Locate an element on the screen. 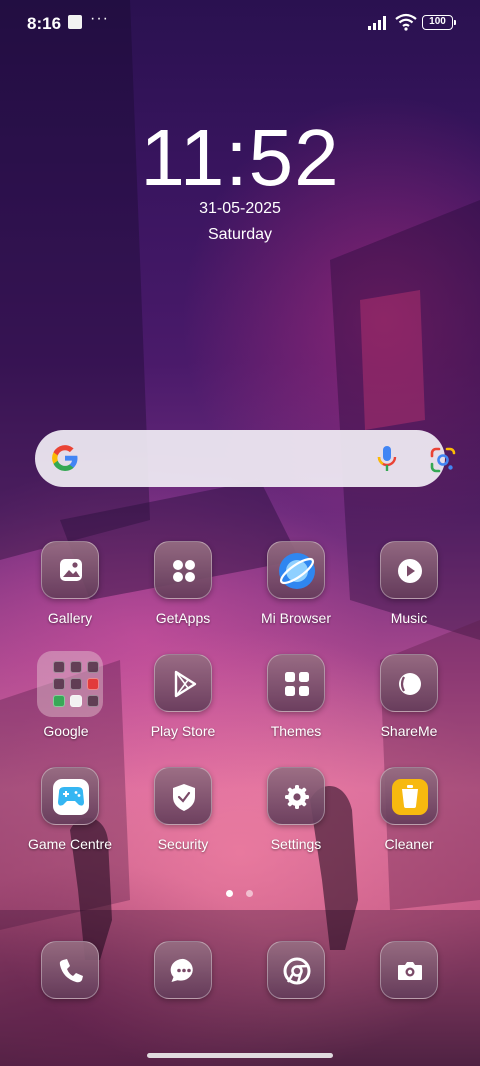 The image size is (480, 1066). app-cleaner: Cleaner is located at coordinates (409, 817).